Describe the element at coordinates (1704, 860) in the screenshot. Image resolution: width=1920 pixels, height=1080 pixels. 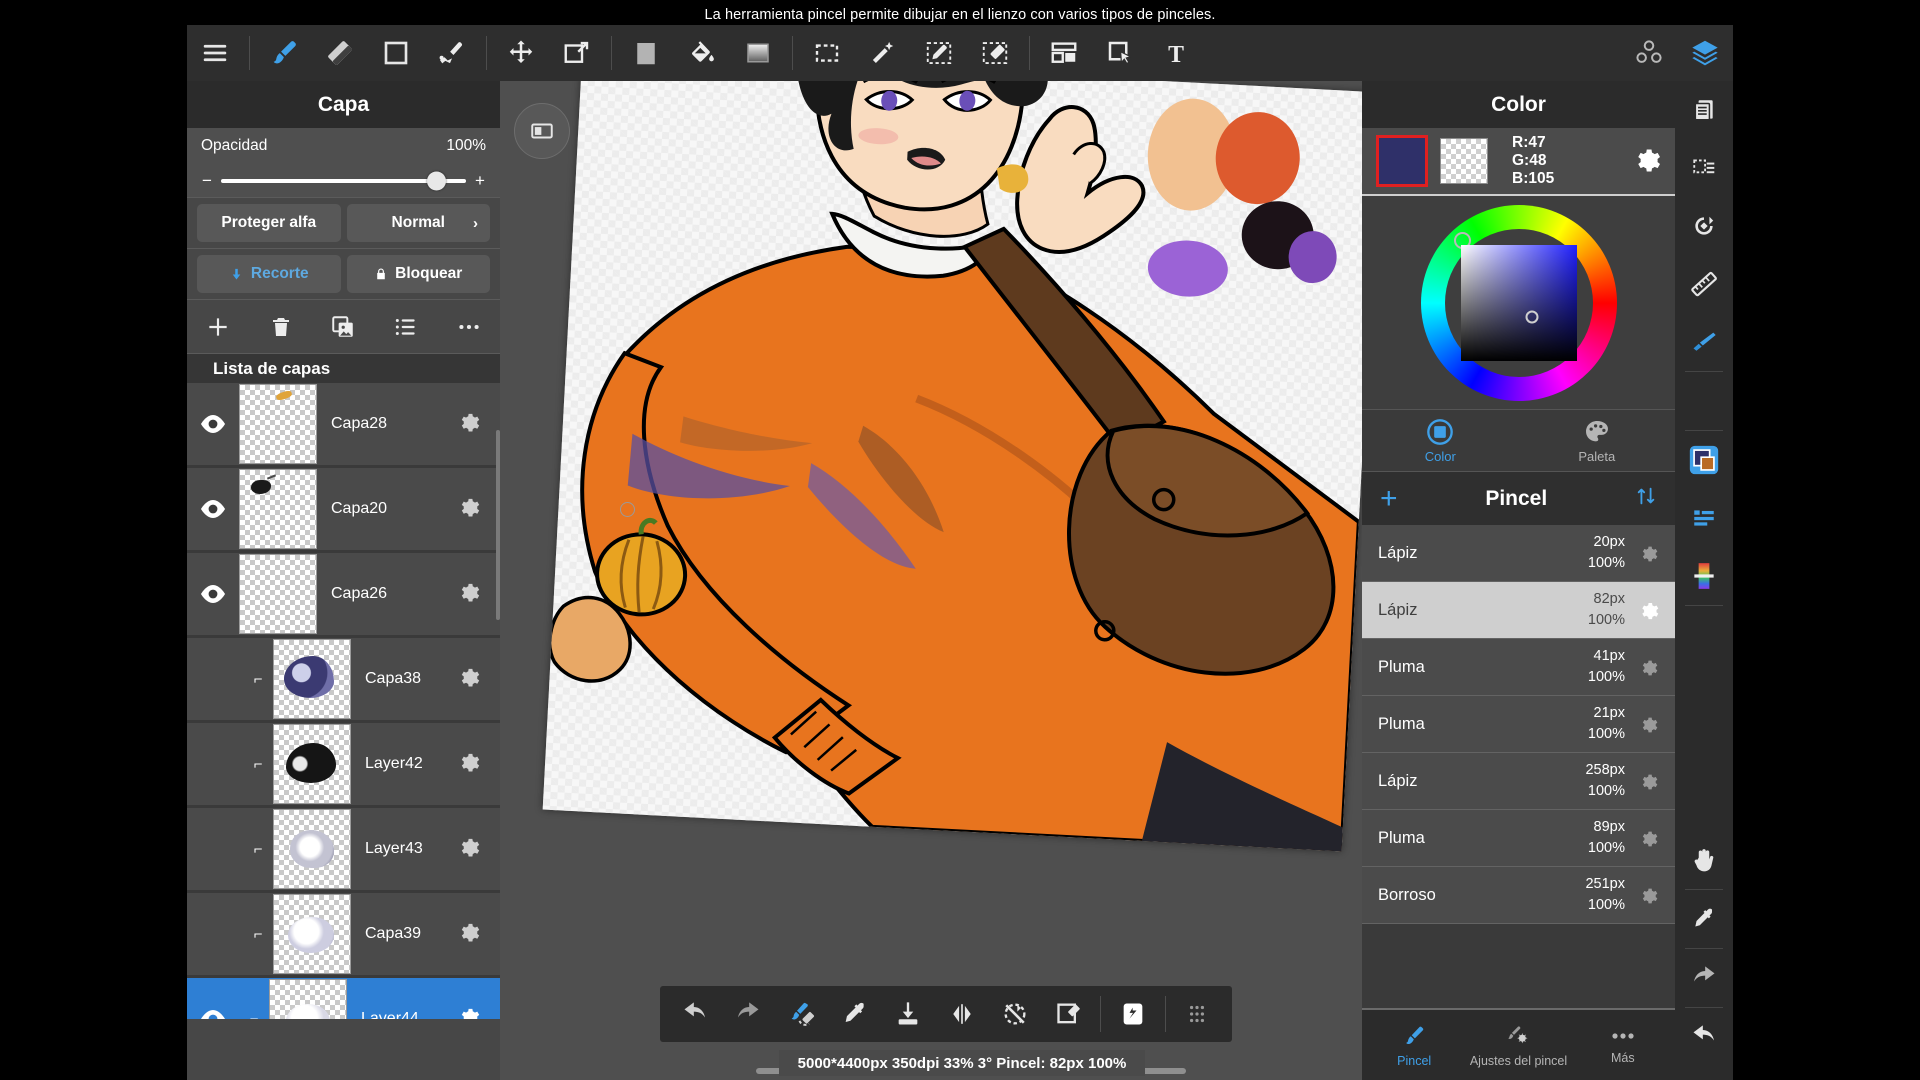
I see `hand-tool-icon` at that location.